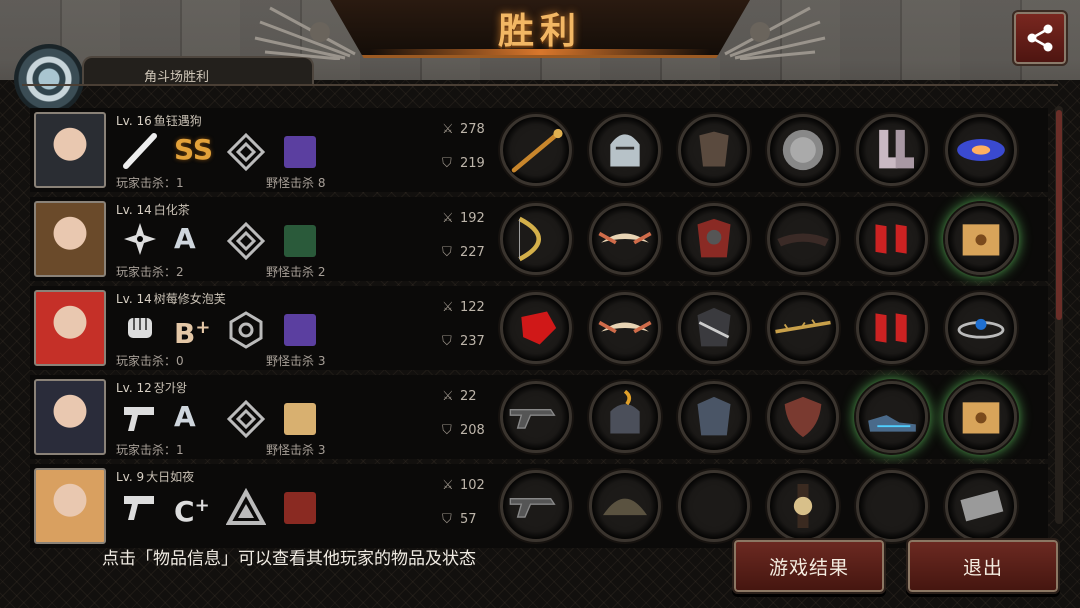 This screenshot has height=608, width=1080. What do you see at coordinates (809, 566) in the screenshot?
I see `game-result-button: 游戏结果` at bounding box center [809, 566].